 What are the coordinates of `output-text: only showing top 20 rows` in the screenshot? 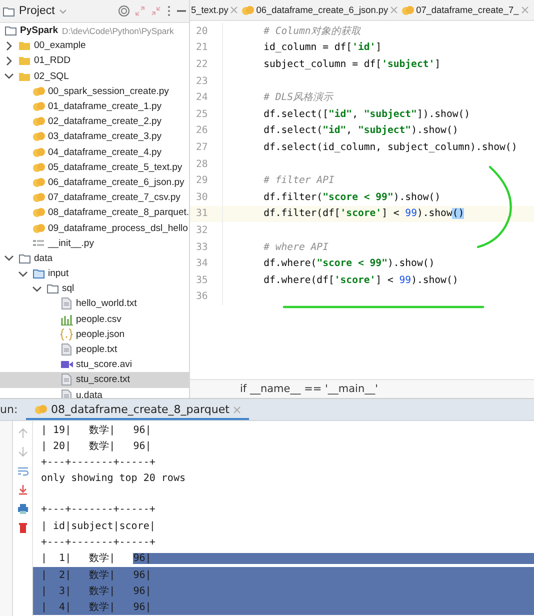 It's located at (113, 478).